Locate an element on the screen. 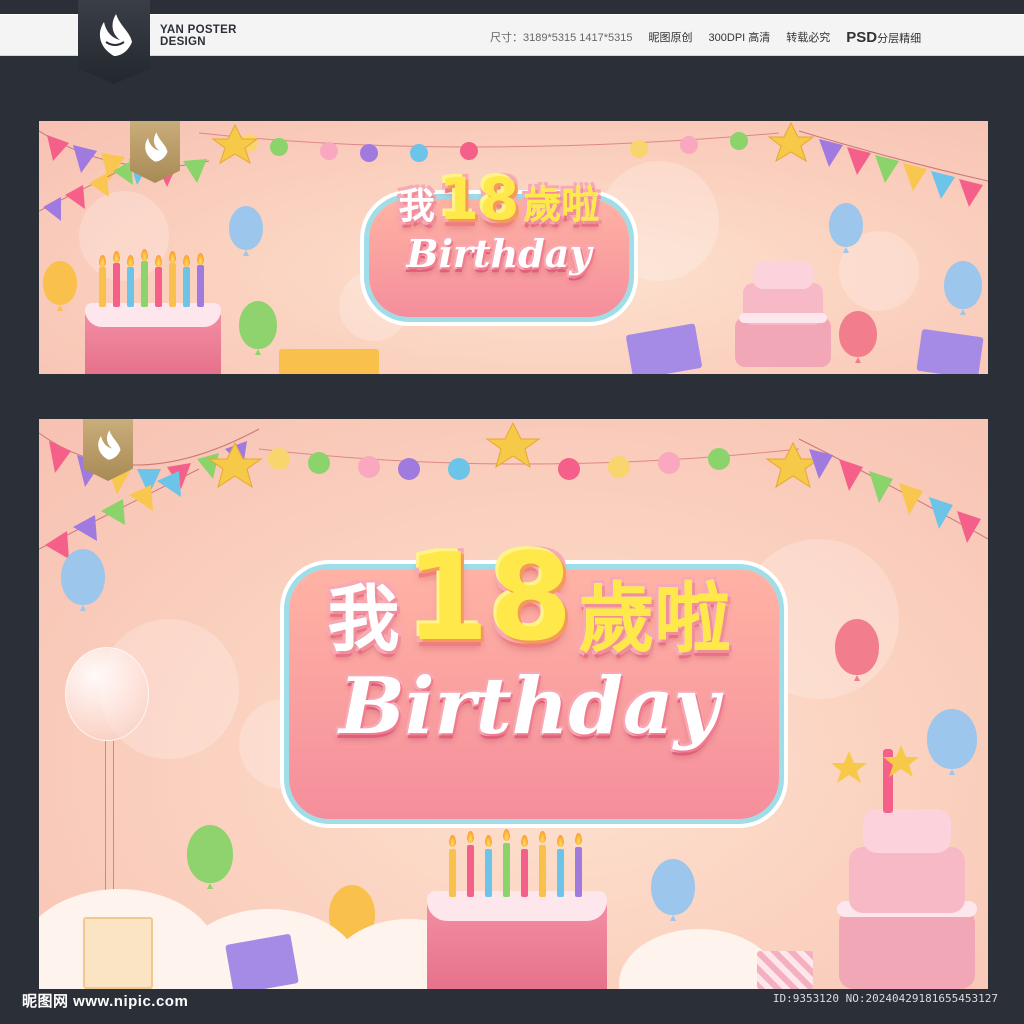 The width and height of the screenshot is (1024, 1024). star-decoration is located at coordinates (875, 764).